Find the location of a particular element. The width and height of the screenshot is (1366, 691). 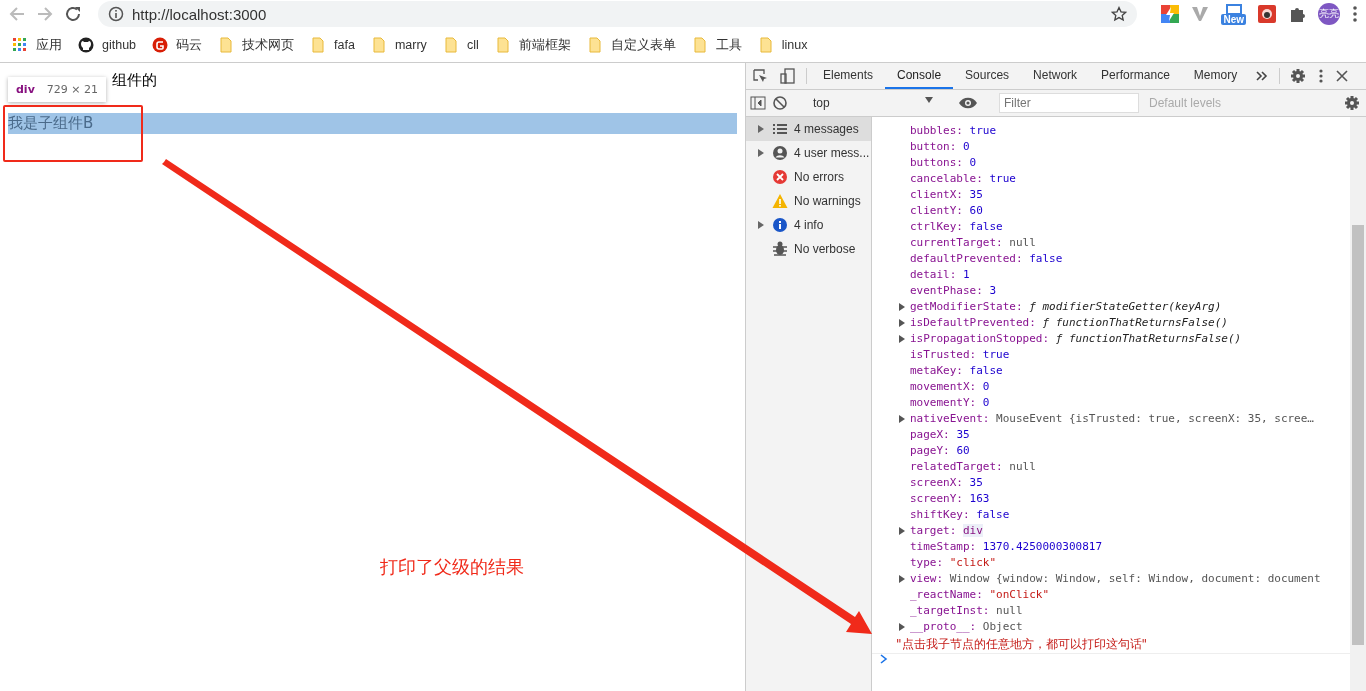

console-property: button: 0 is located at coordinates (940, 147).